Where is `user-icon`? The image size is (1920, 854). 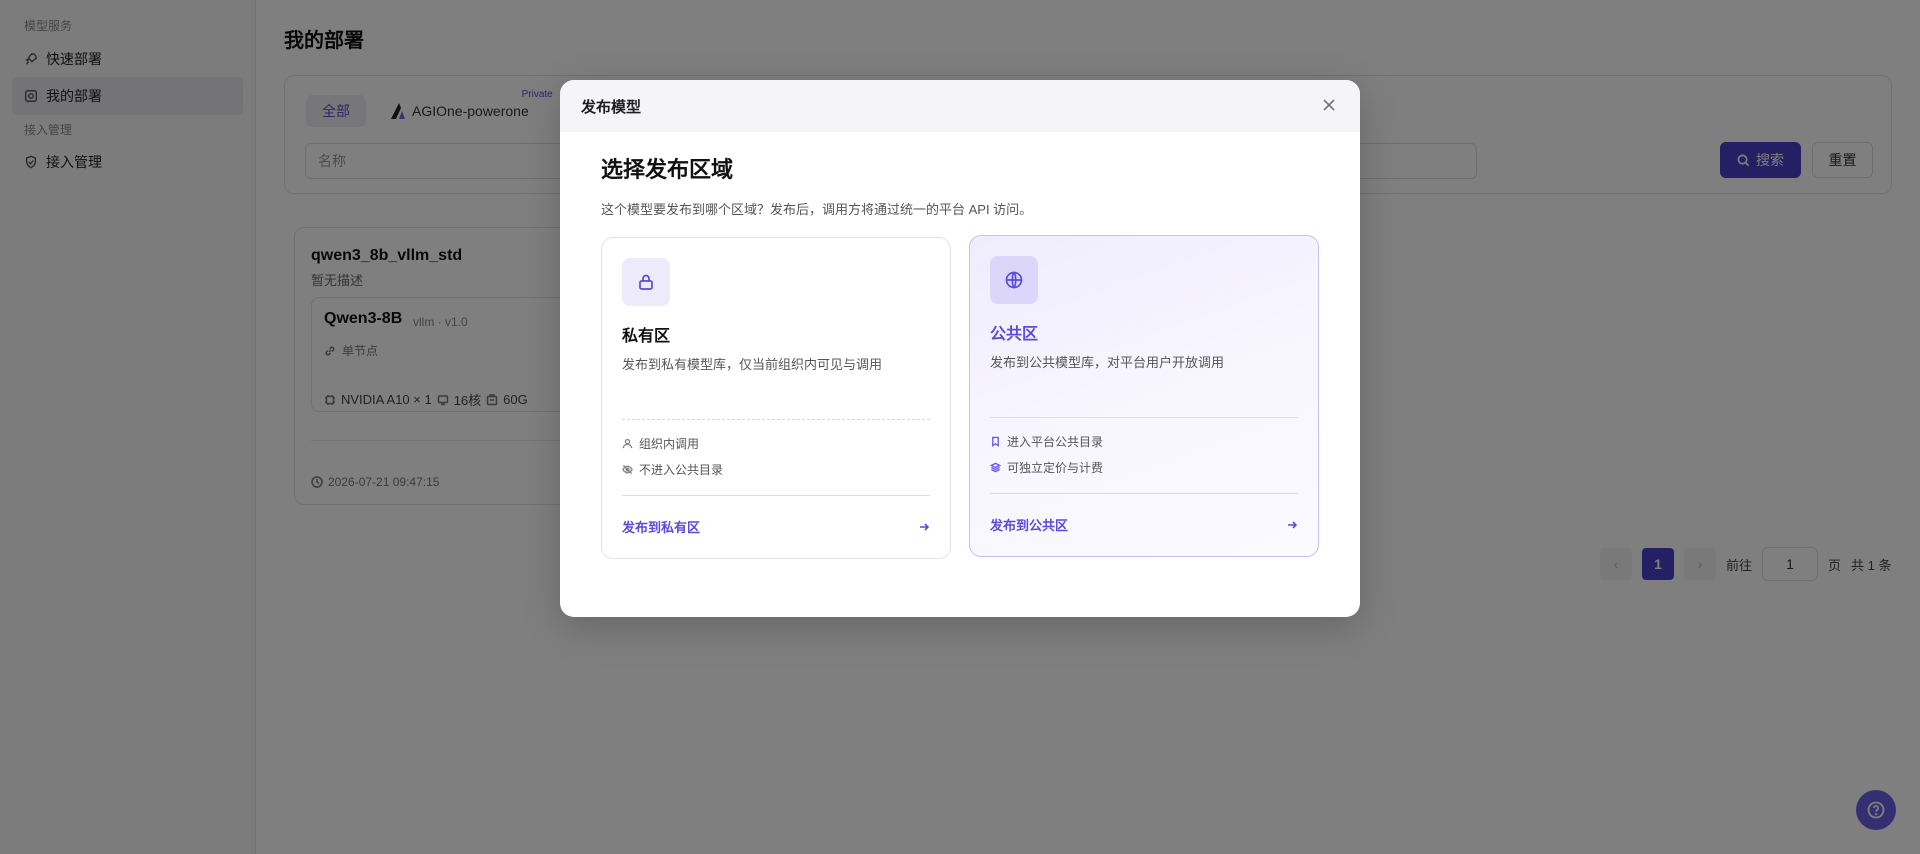 user-icon is located at coordinates (627, 443).